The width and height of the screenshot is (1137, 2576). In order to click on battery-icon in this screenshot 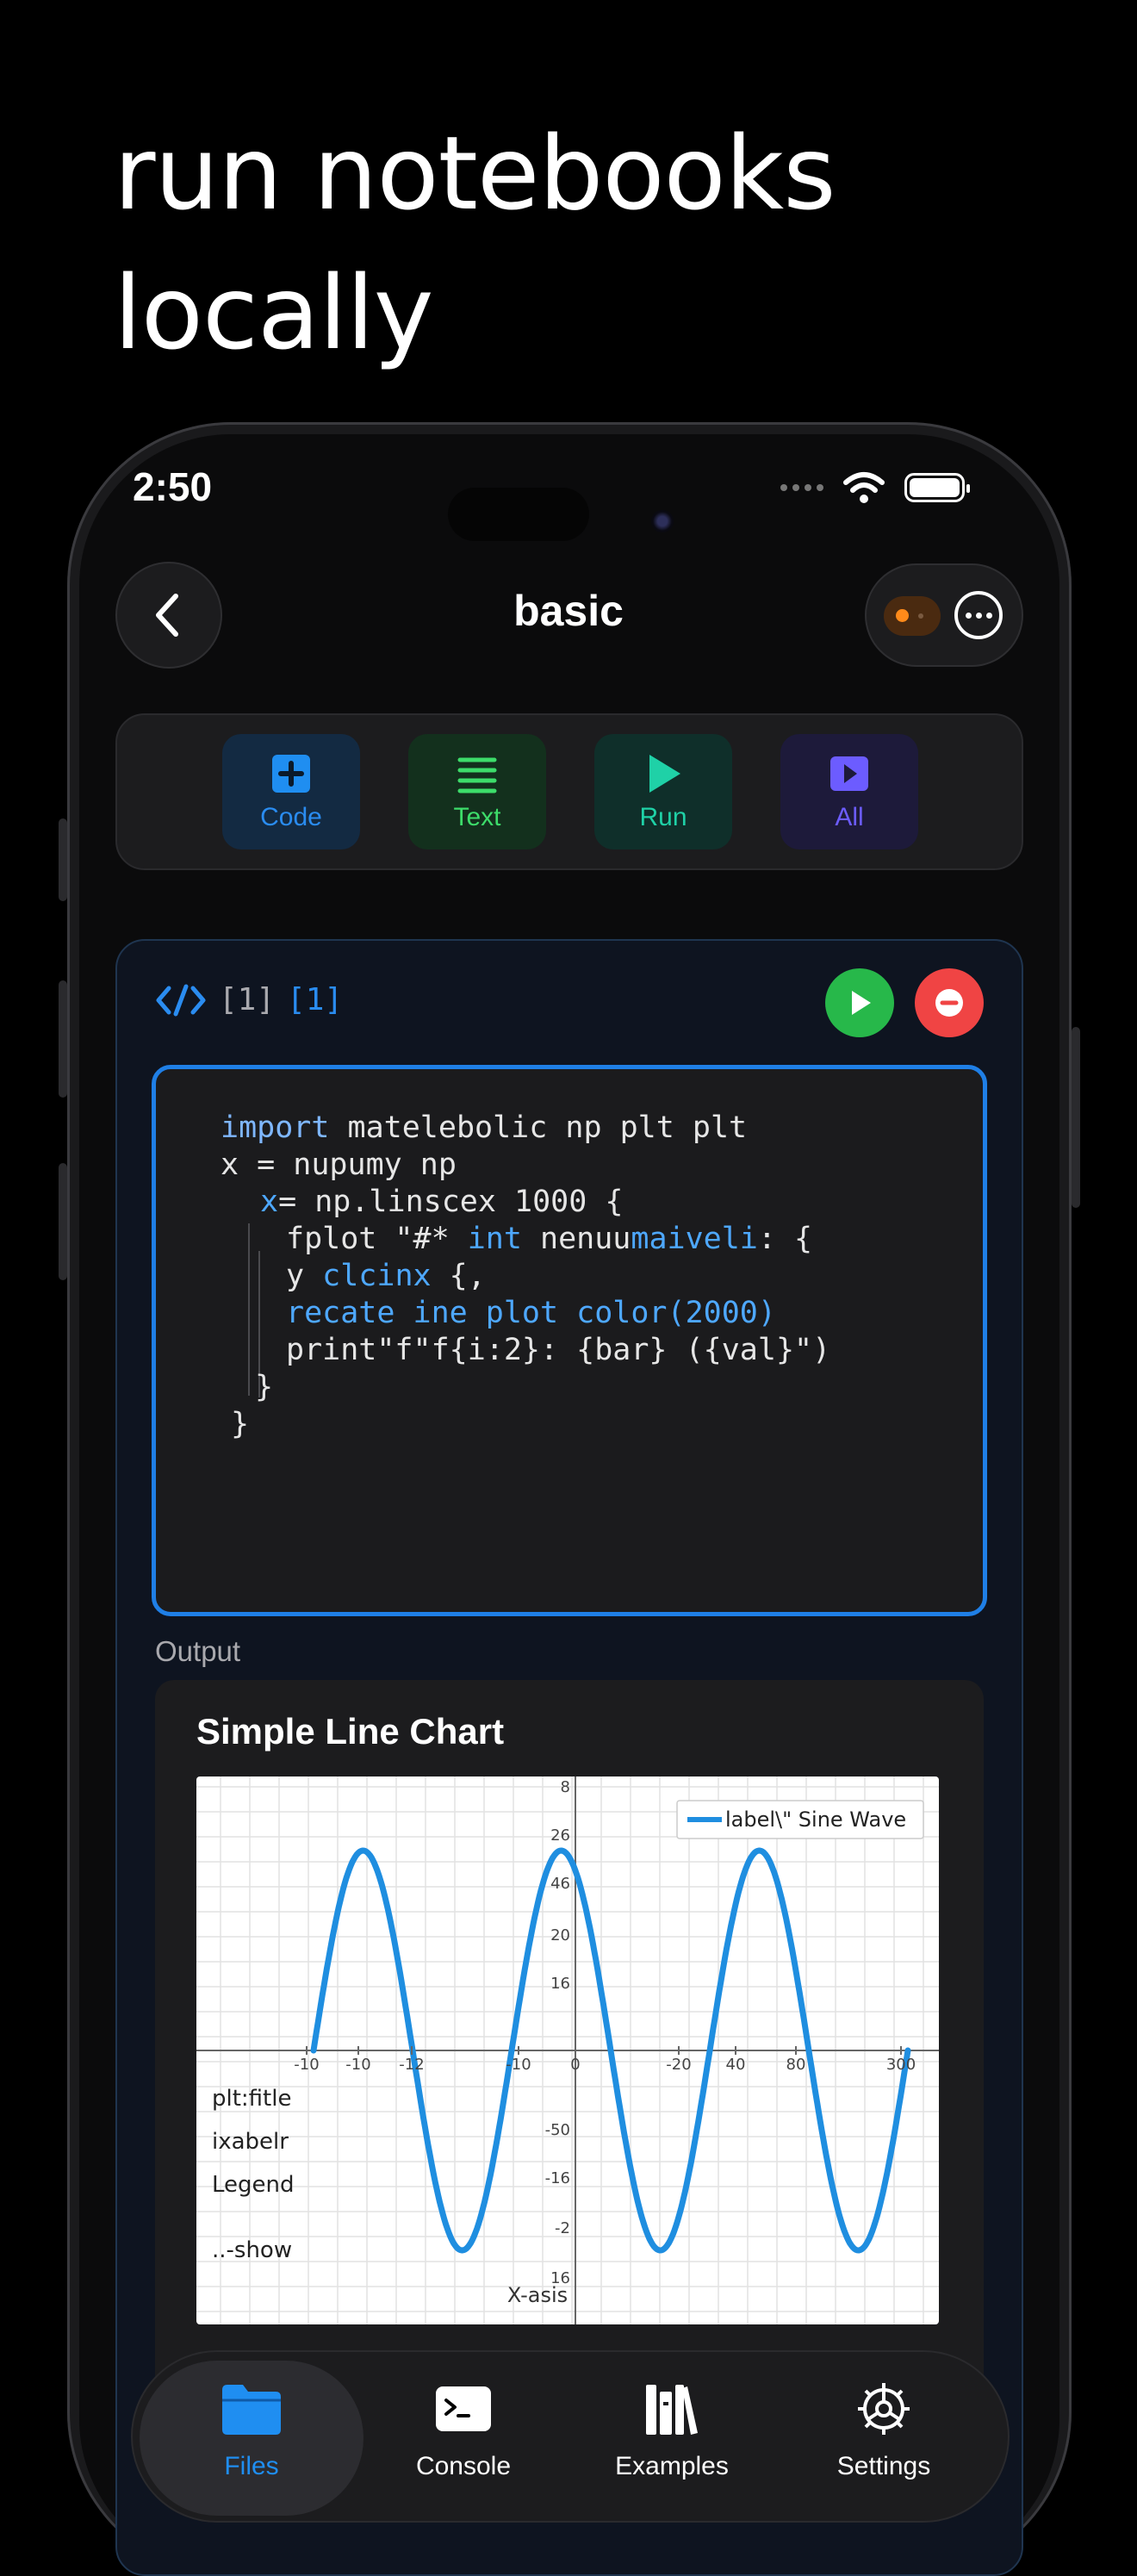, I will do `click(937, 488)`.